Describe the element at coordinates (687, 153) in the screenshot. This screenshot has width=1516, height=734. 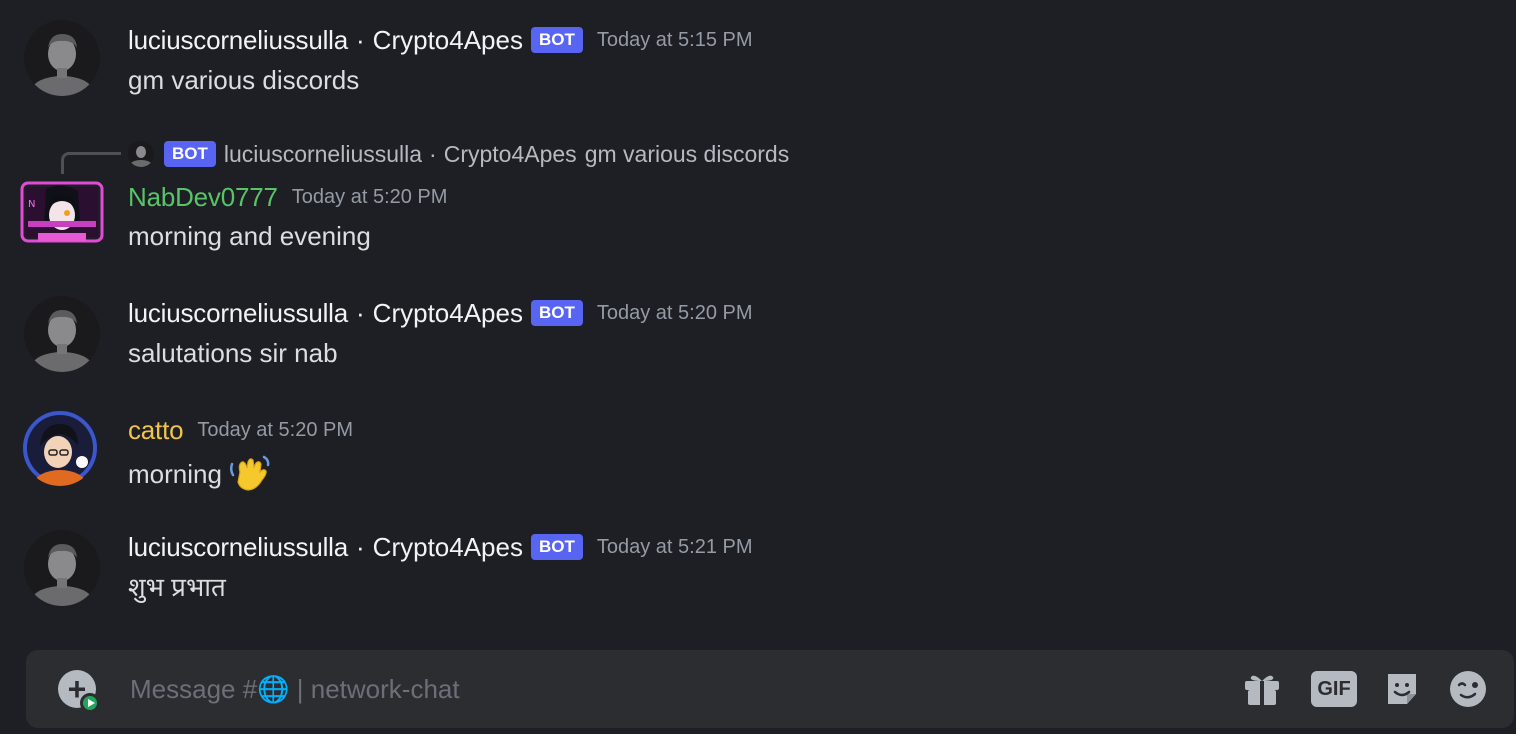
I see `reply-text: gm various discords` at that location.